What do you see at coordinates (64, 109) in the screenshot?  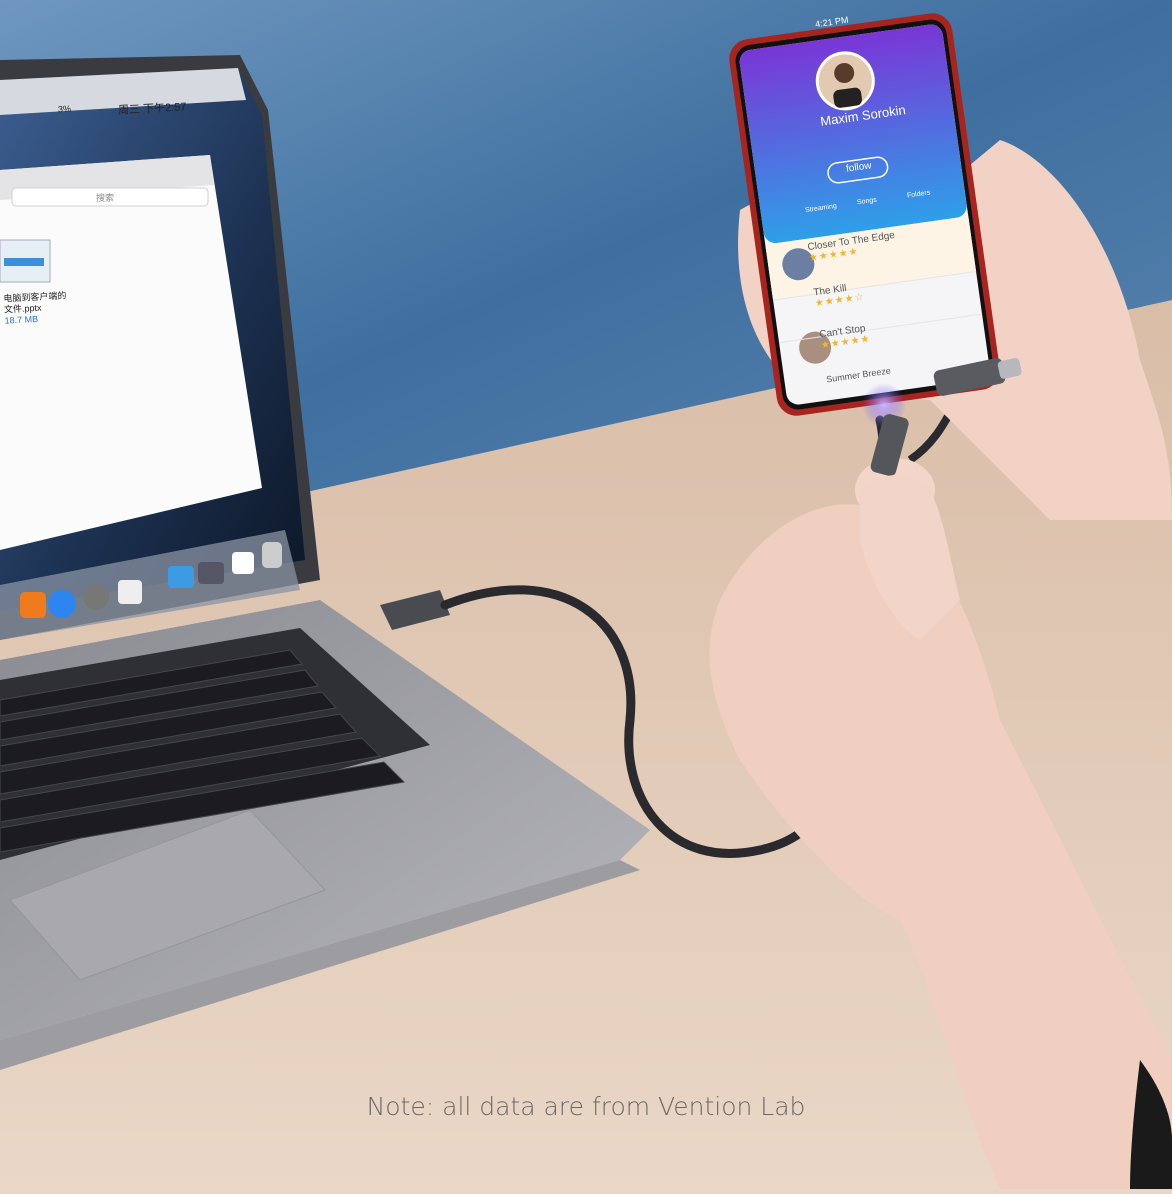 I see `battery-label: 3%` at bounding box center [64, 109].